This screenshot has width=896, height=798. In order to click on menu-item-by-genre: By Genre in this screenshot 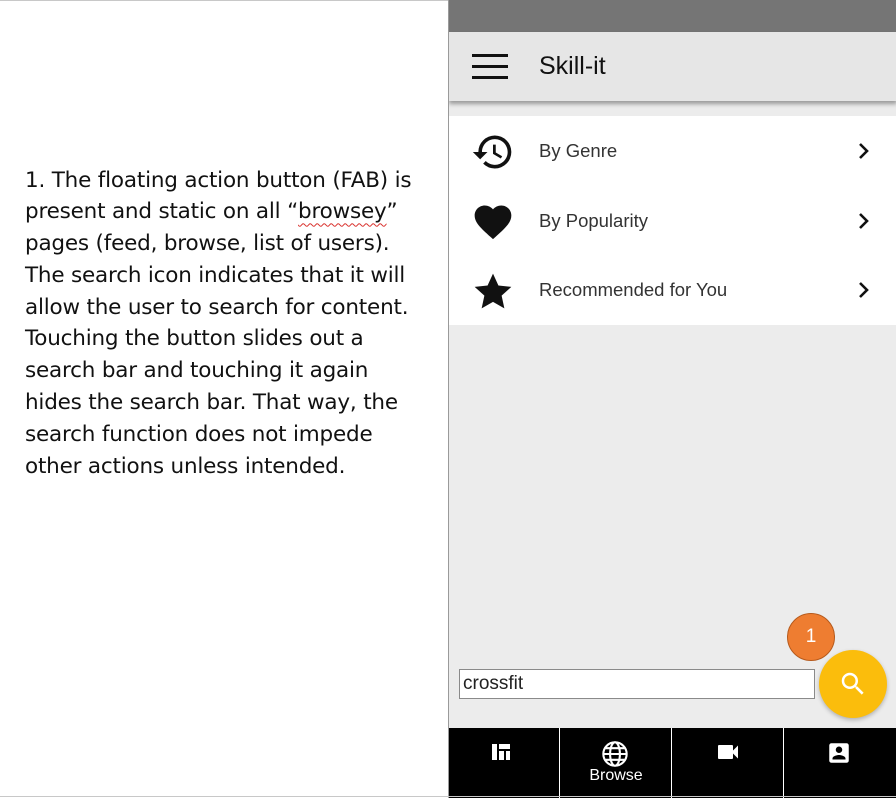, I will do `click(672, 150)`.